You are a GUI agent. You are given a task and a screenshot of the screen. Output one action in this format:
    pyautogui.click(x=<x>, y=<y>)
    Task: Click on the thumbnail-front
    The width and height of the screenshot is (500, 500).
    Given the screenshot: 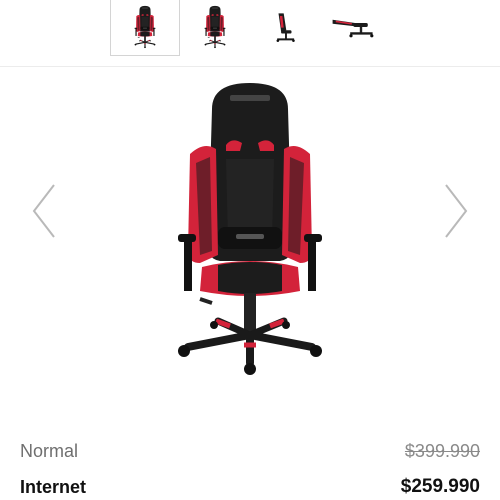 What is the action you would take?
    pyautogui.click(x=145, y=28)
    